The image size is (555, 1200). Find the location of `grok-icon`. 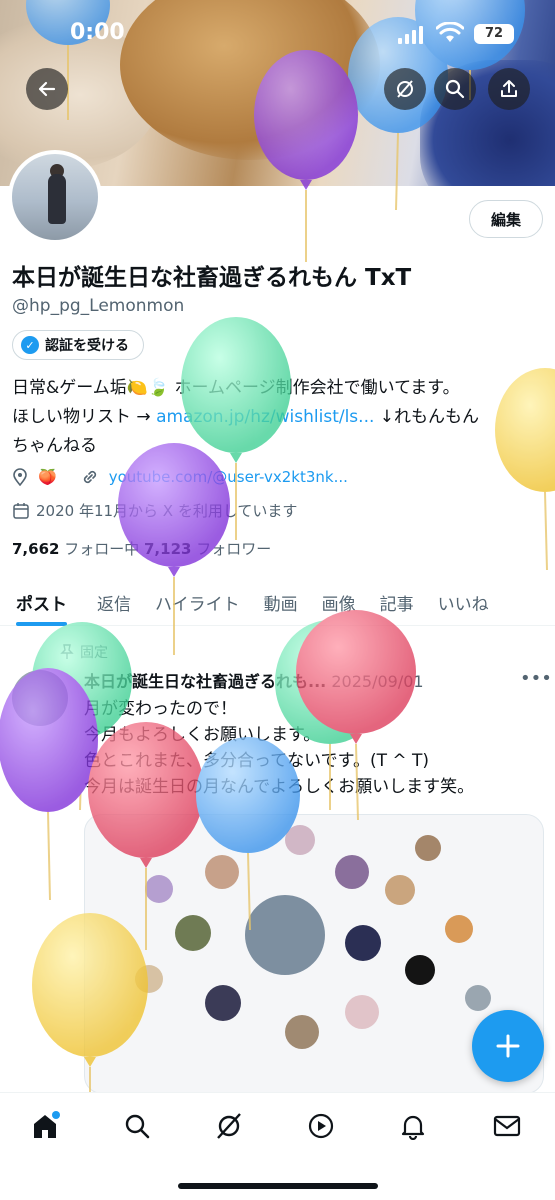

grok-icon is located at coordinates (405, 89).